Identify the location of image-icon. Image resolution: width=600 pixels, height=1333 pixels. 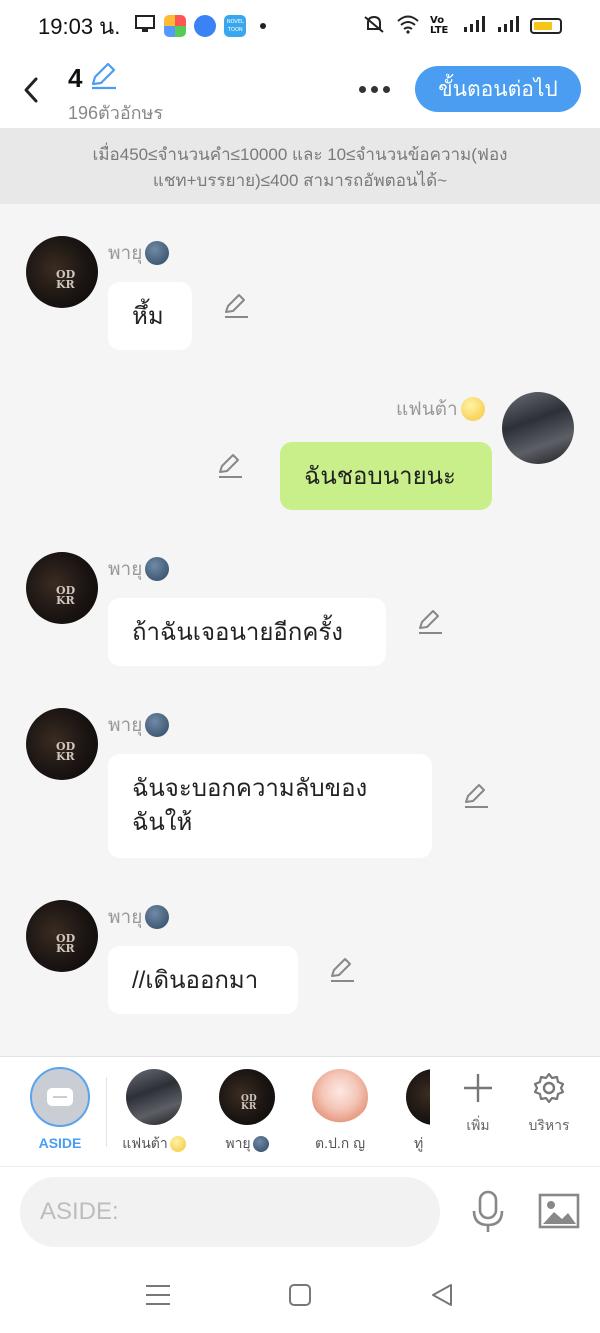
(559, 1211).